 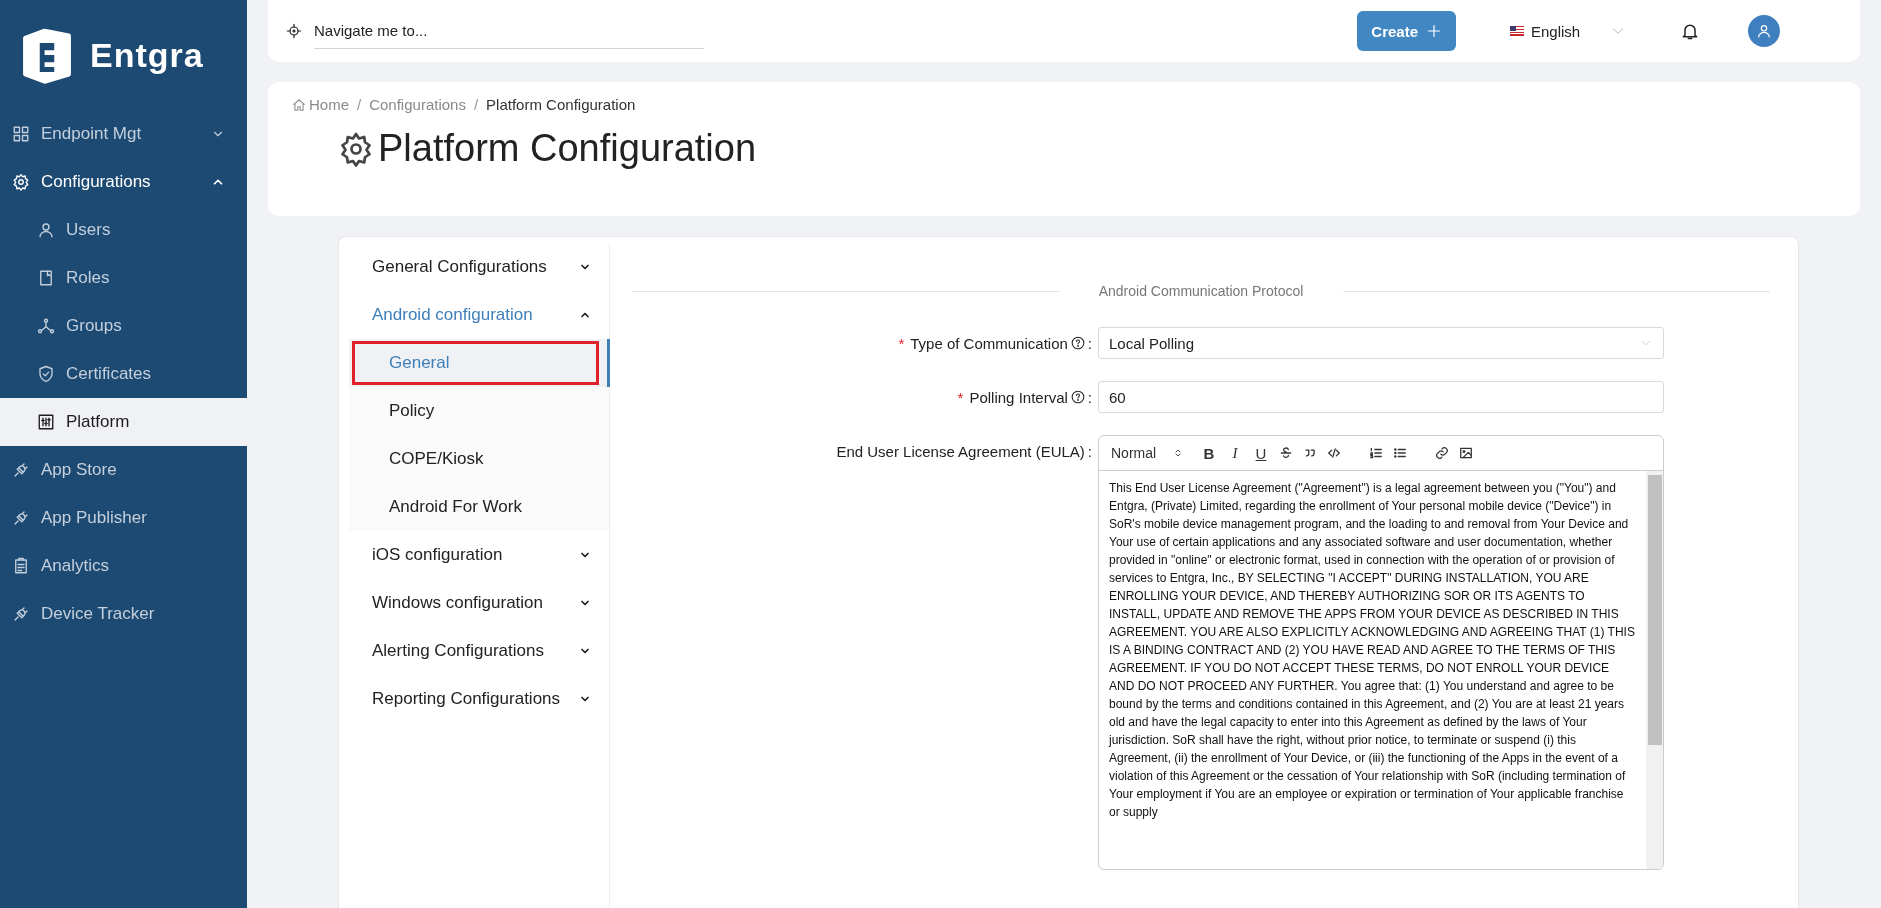 I want to click on sidebar-subitem: Groups, so click(x=123, y=326).